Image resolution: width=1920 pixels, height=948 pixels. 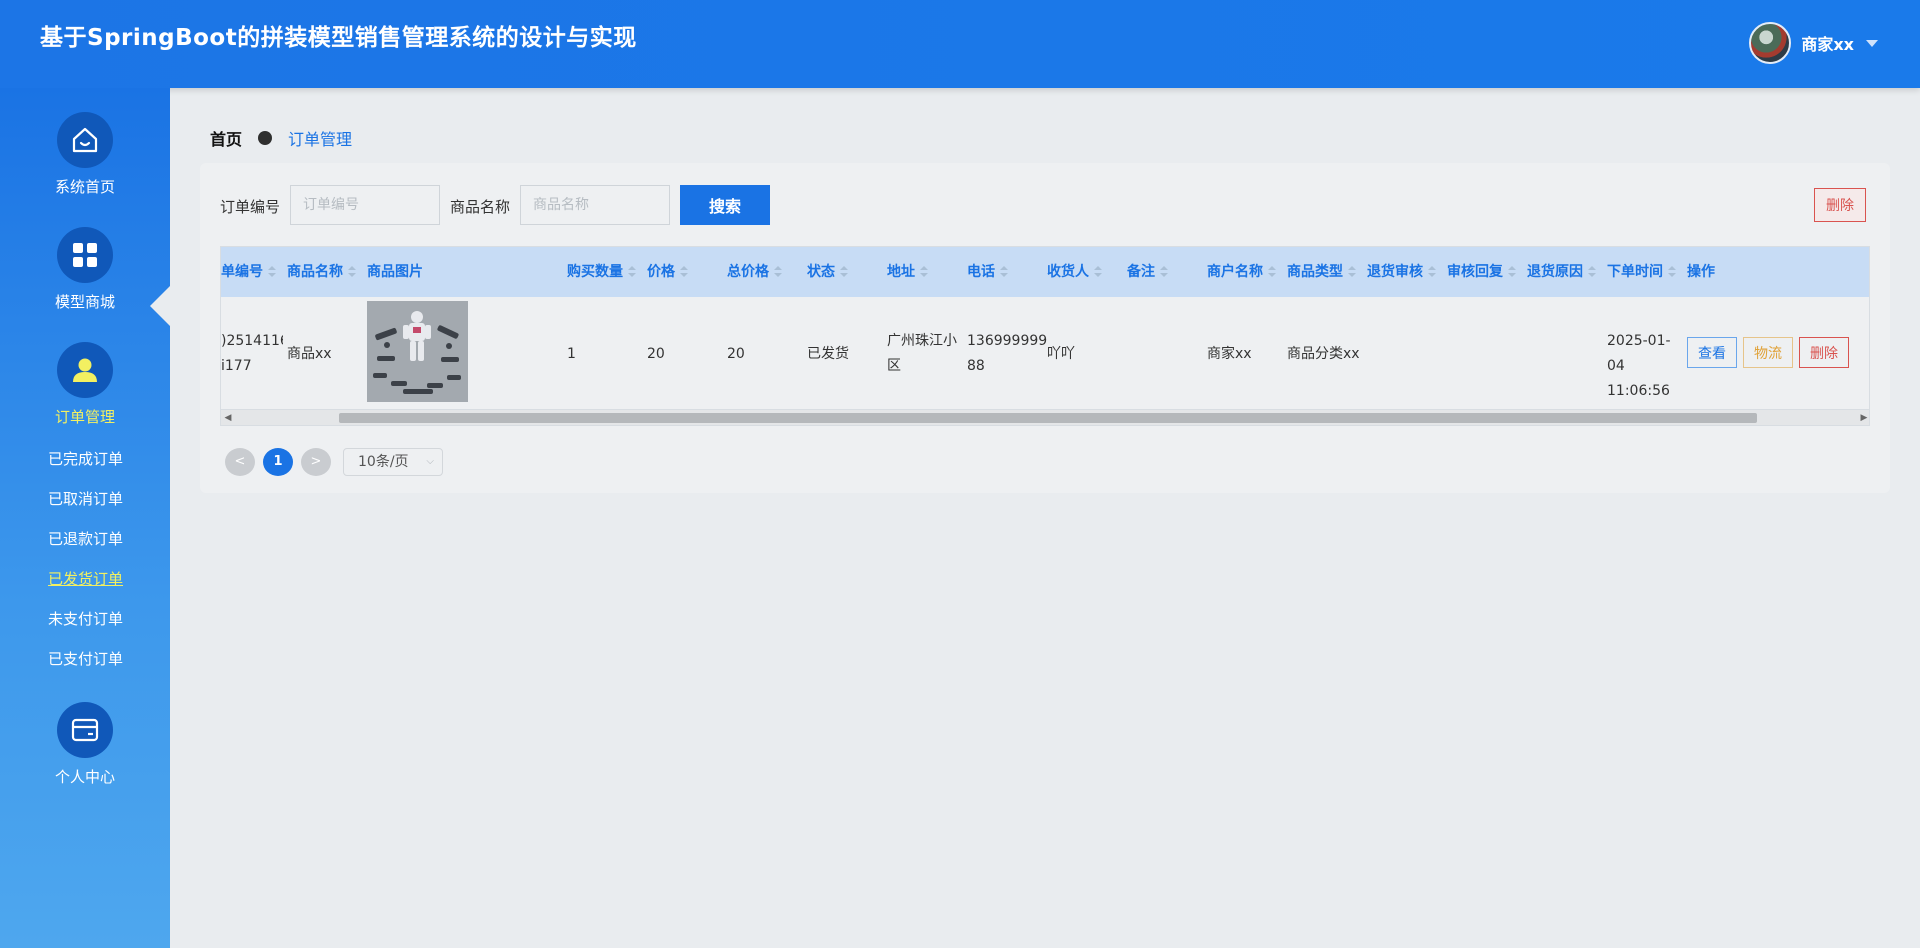 I want to click on product-name-input, so click(x=595, y=205).